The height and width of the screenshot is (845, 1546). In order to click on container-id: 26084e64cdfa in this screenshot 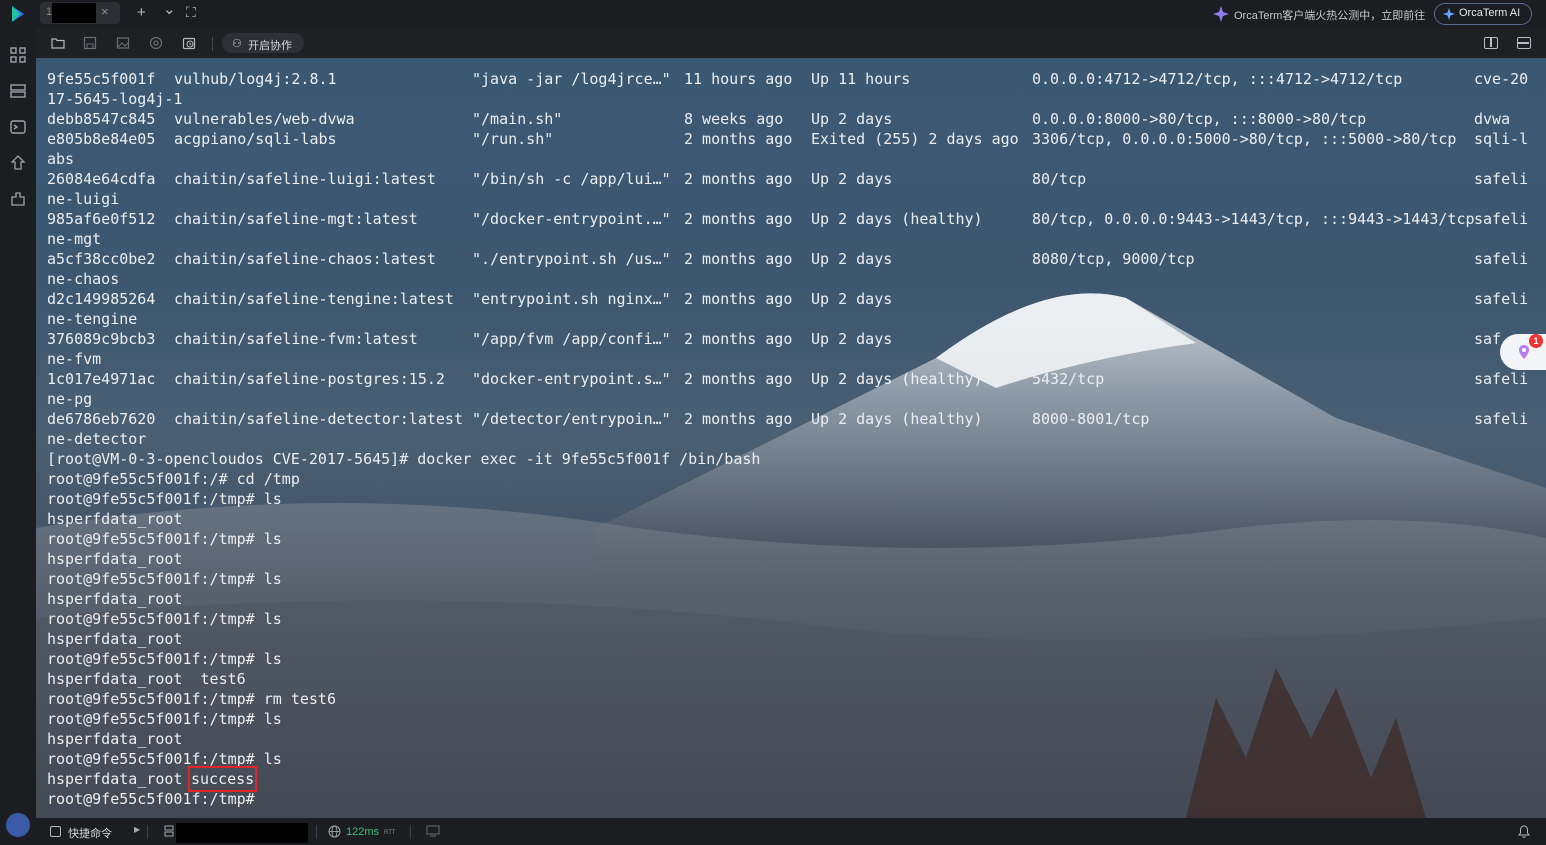, I will do `click(101, 179)`.